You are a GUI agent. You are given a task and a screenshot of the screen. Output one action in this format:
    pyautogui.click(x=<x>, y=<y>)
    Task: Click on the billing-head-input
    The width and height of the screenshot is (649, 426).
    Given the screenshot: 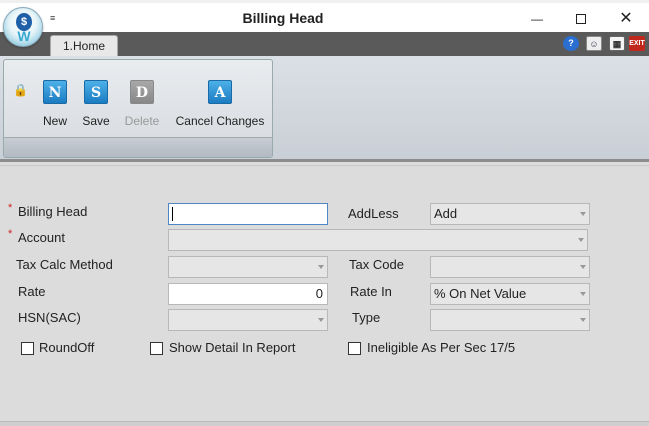 What is the action you would take?
    pyautogui.click(x=248, y=214)
    